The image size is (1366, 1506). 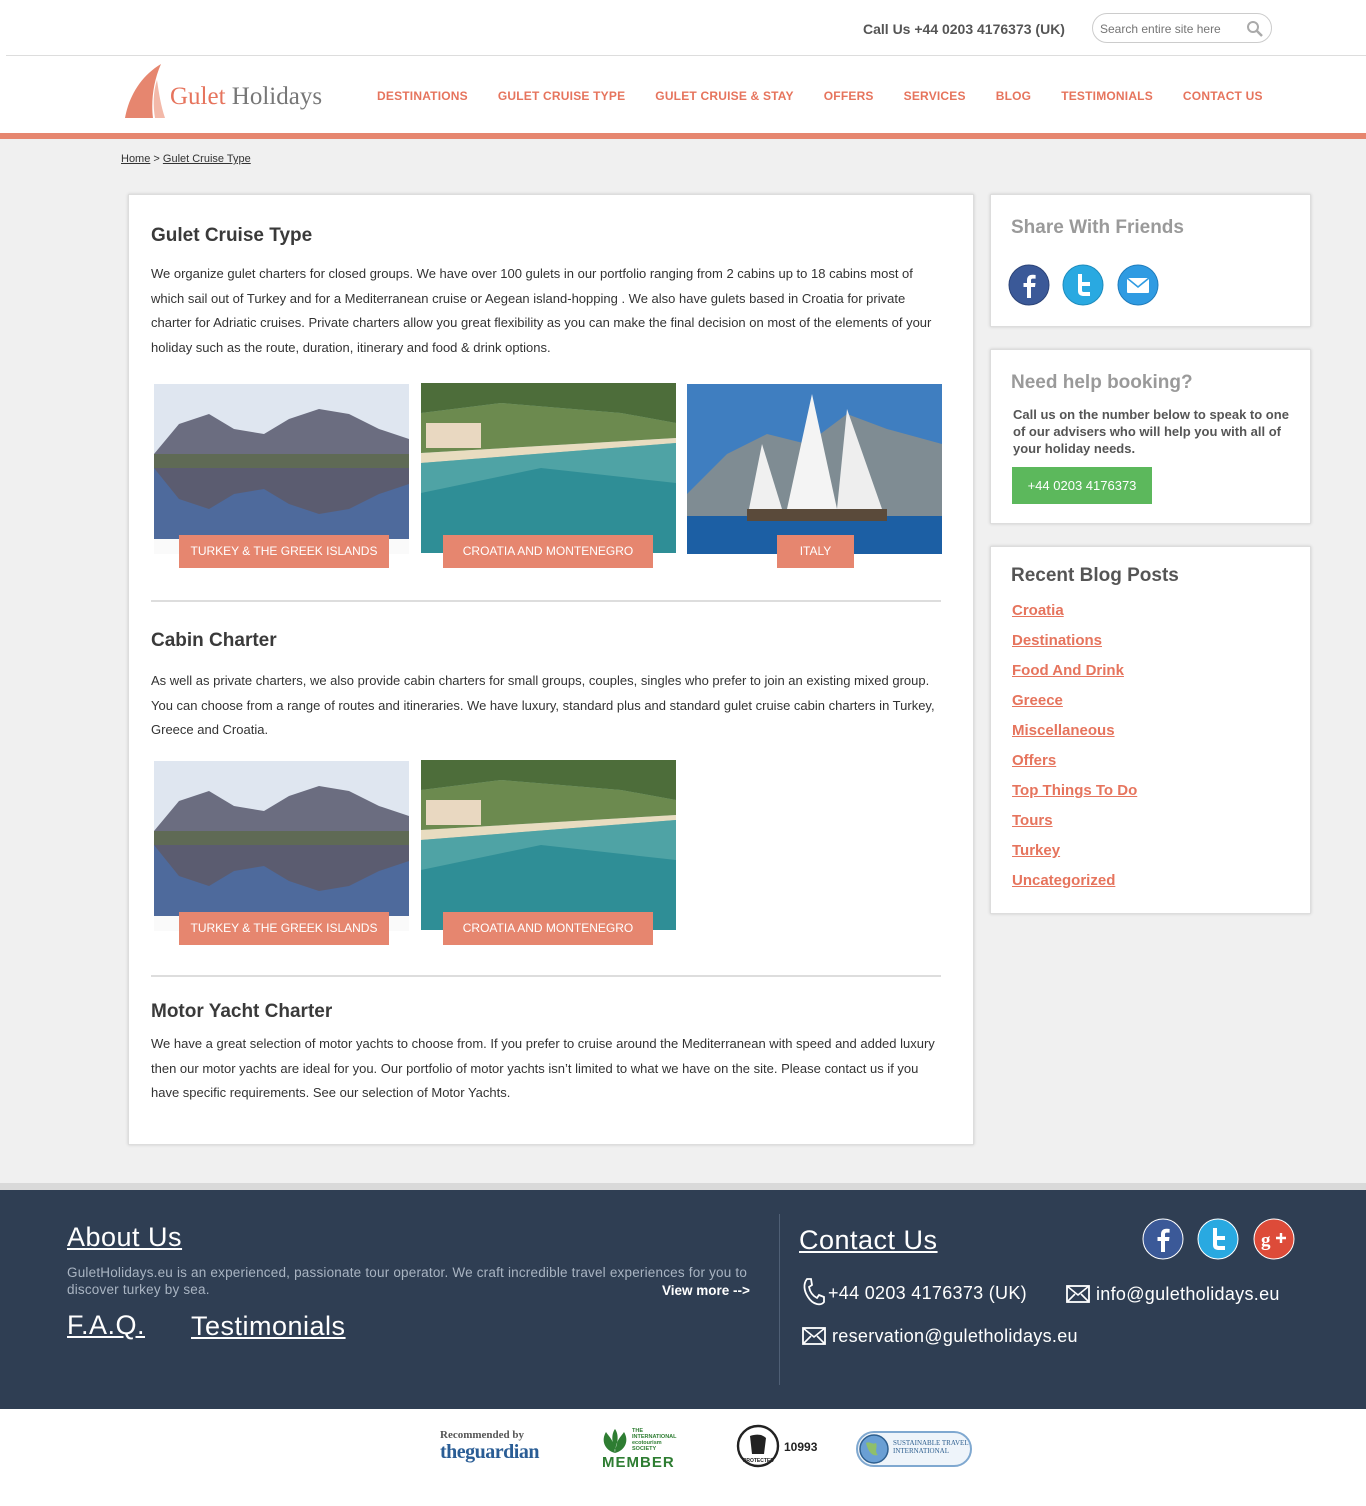 What do you see at coordinates (914, 1449) in the screenshot?
I see `sustainable-travel-badge: SUSTAINABLE TRAVEL INTERNATIONAL` at bounding box center [914, 1449].